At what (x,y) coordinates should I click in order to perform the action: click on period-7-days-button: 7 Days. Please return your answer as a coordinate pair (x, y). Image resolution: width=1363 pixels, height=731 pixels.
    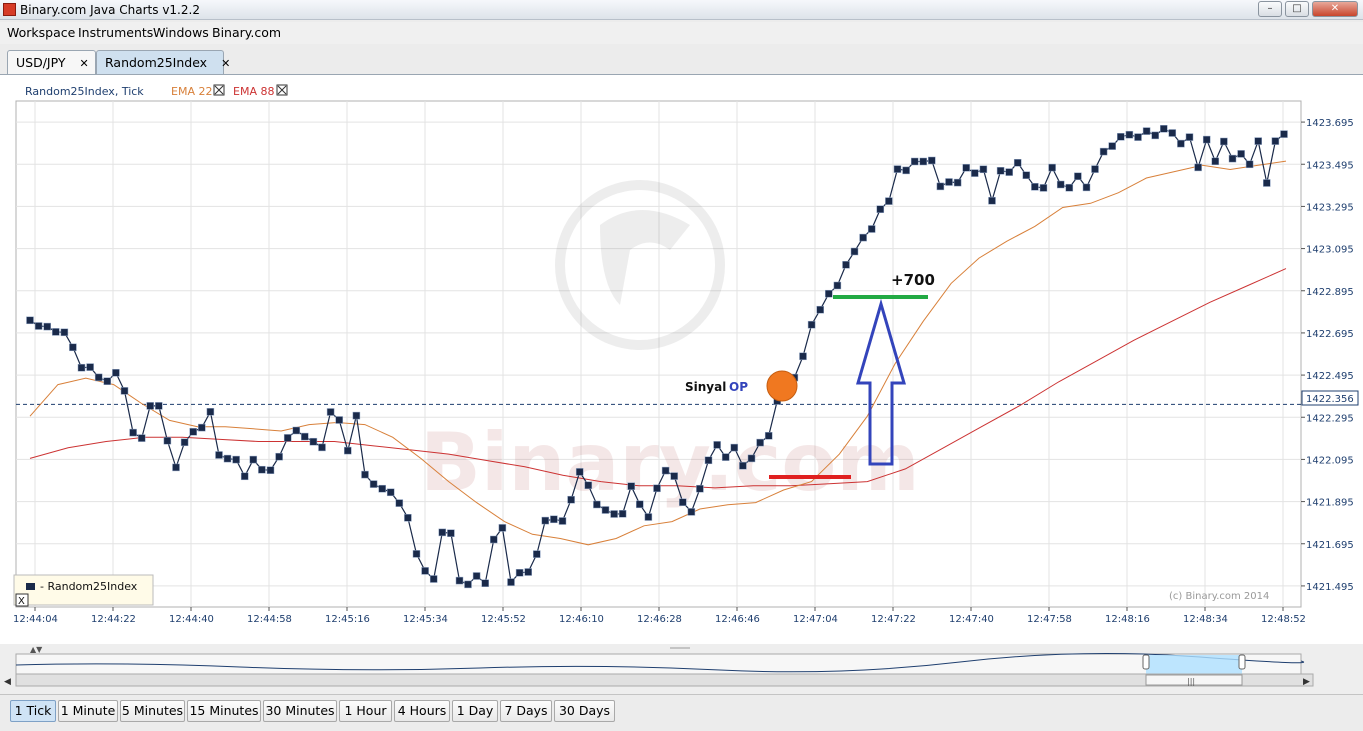
    Looking at the image, I should click on (526, 711).